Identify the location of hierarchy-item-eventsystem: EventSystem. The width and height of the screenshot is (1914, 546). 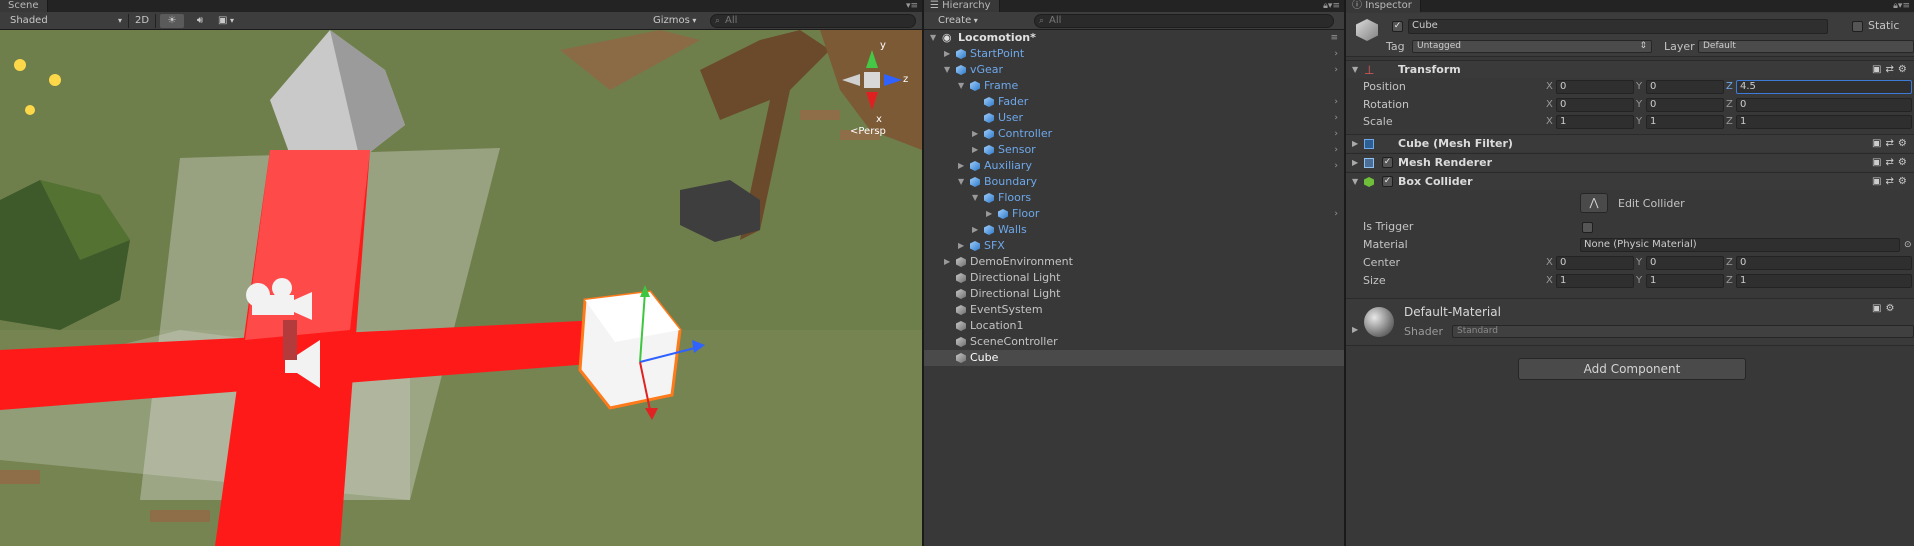
(1134, 310).